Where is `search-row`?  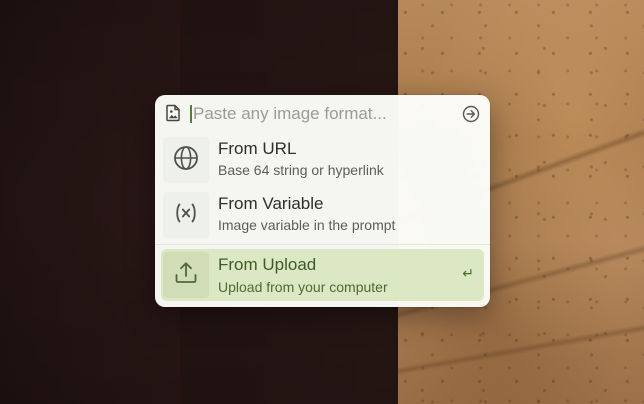
search-row is located at coordinates (322, 114).